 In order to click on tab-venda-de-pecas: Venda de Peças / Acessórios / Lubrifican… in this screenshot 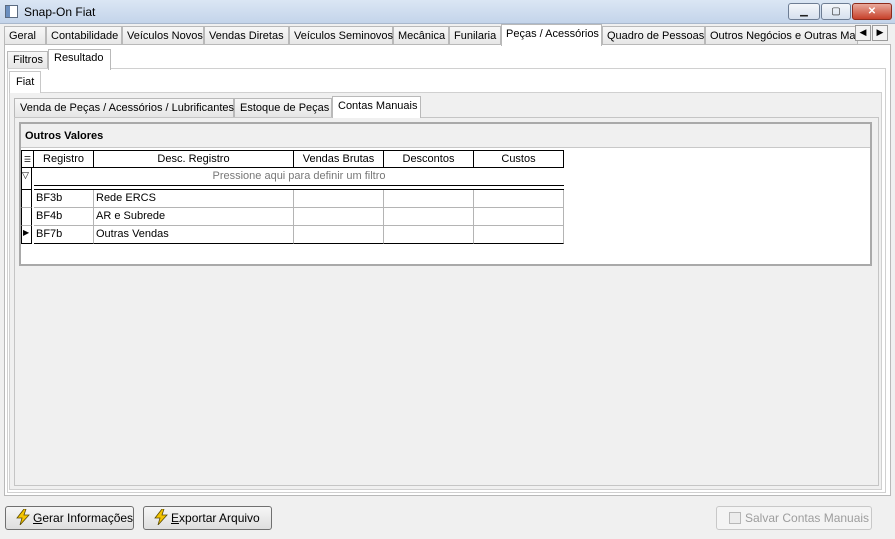, I will do `click(124, 108)`.